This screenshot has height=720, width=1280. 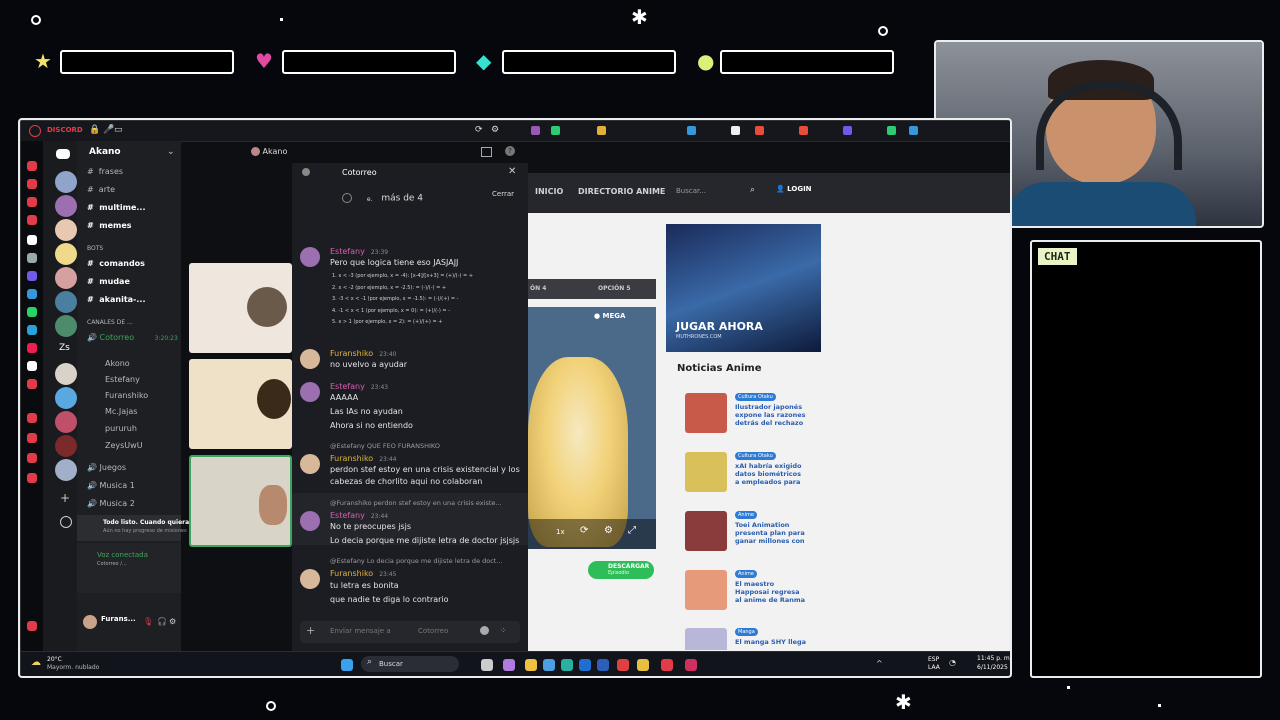 I want to click on video-player: ● MEGA 1x ⟳ ⚙ ⤢, so click(x=592, y=428).